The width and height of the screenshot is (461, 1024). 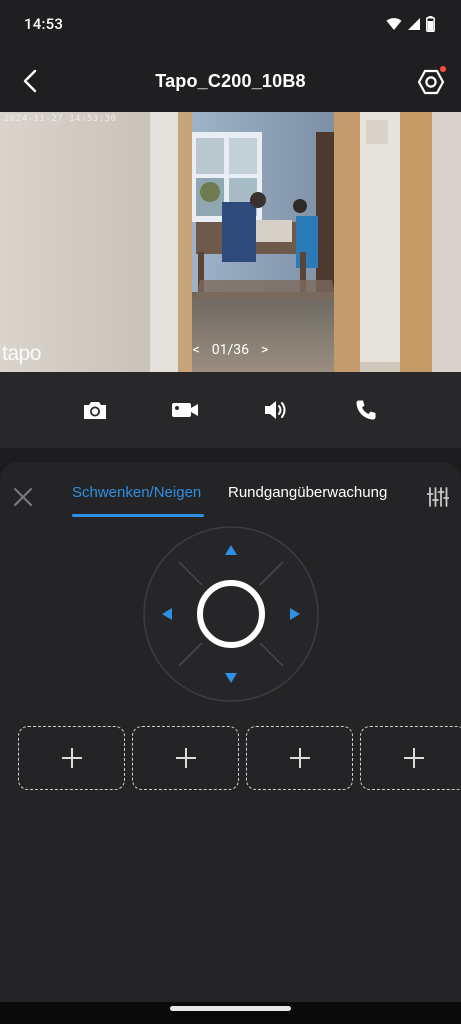 I want to click on pager-indicator: 01/36, so click(x=230, y=350).